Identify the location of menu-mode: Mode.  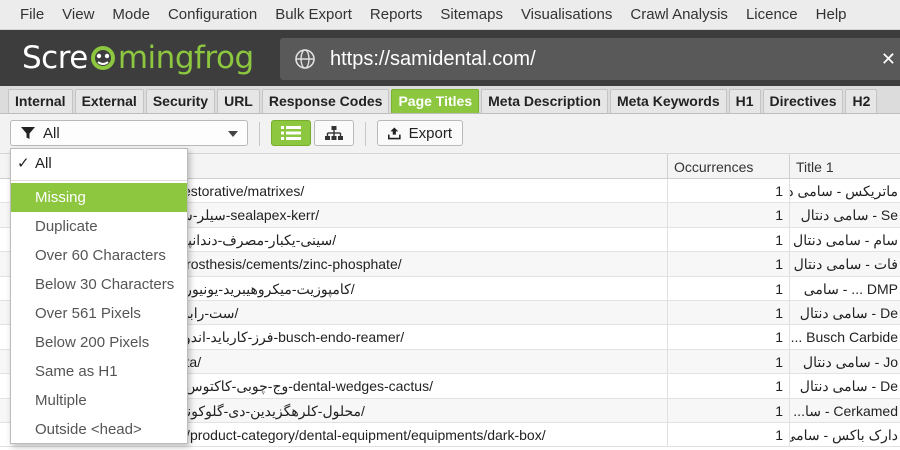
(131, 14).